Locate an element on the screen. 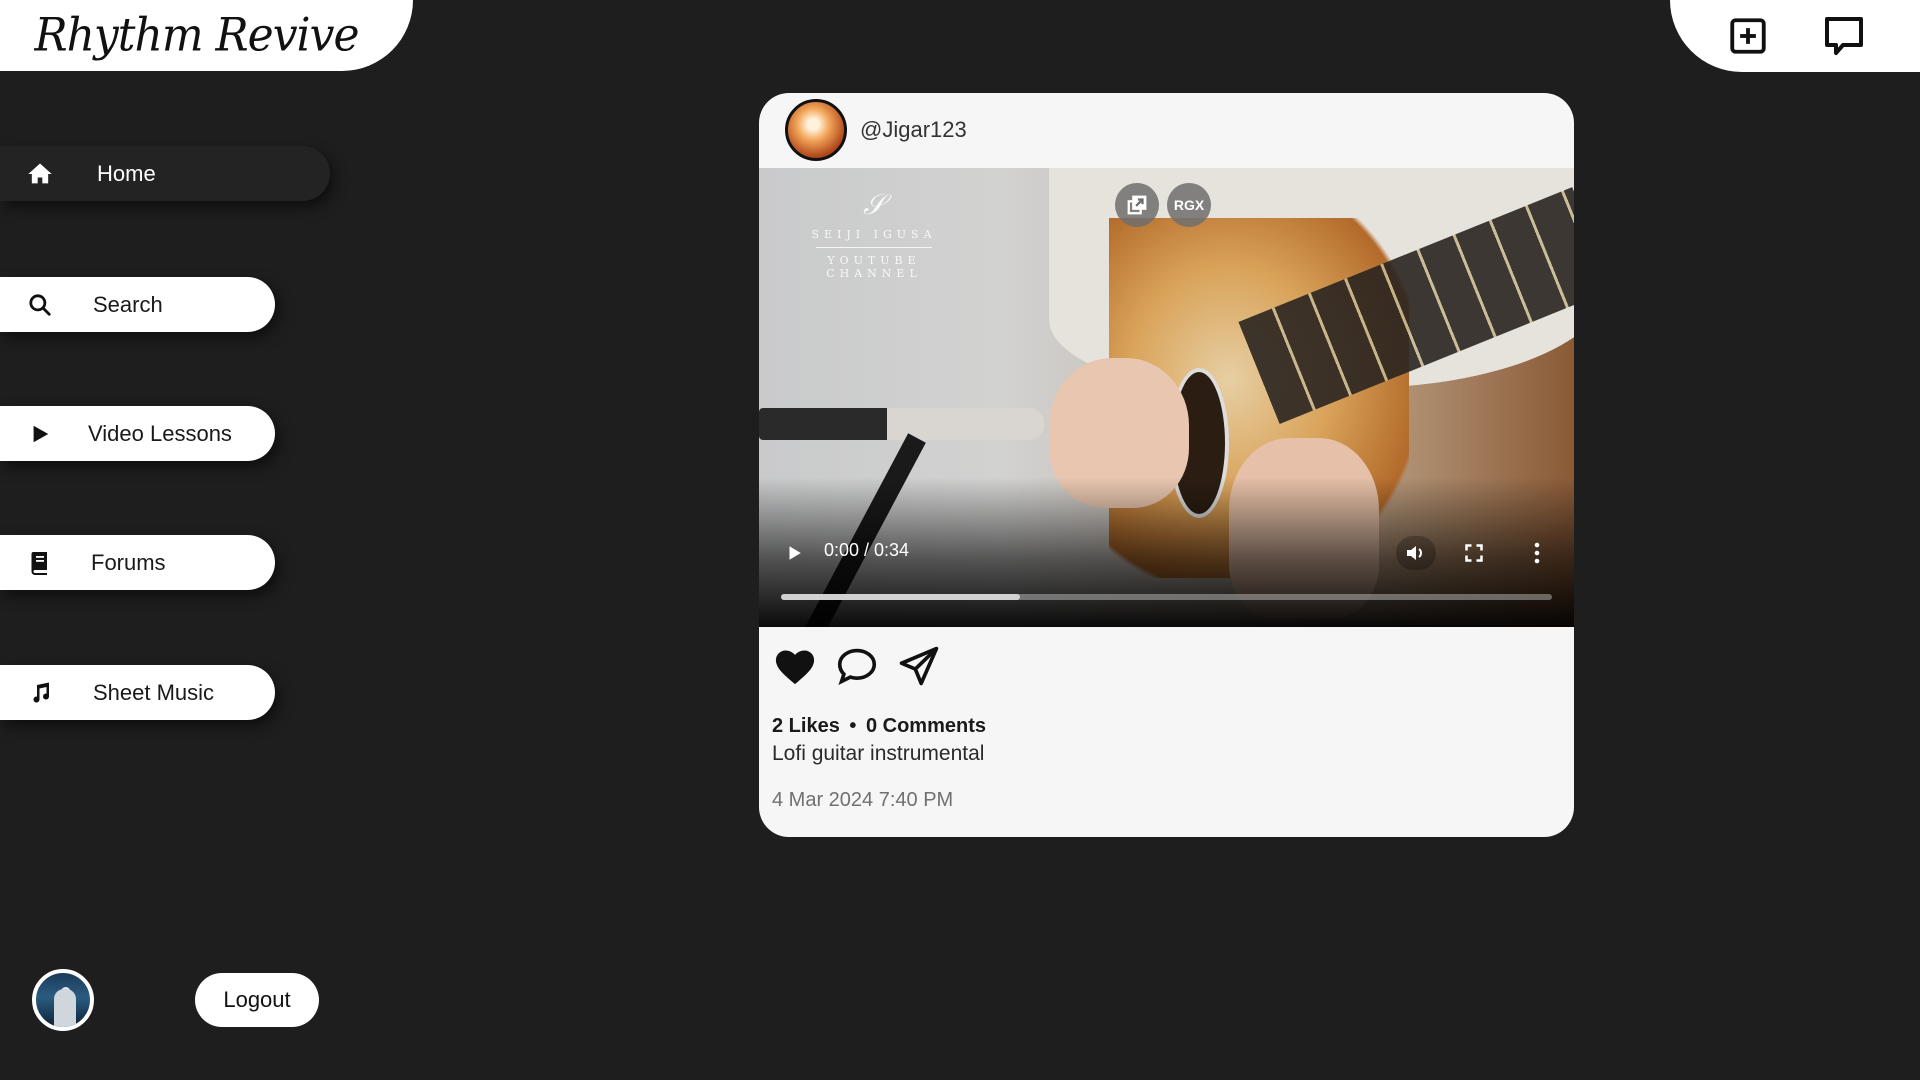  video-time-display: 0:00 / 0:34 is located at coordinates (867, 550).